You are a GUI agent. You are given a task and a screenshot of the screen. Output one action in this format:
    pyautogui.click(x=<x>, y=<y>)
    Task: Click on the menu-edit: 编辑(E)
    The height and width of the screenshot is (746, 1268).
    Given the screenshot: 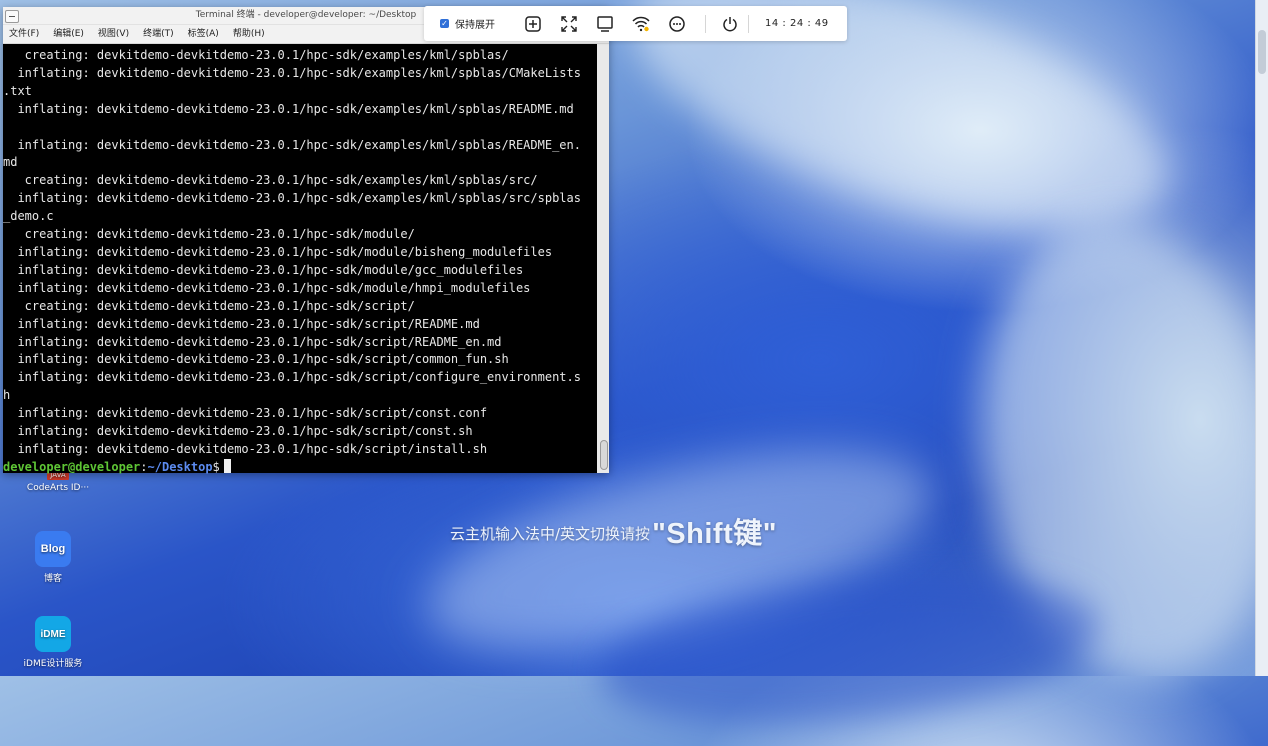 What is the action you would take?
    pyautogui.click(x=68, y=34)
    